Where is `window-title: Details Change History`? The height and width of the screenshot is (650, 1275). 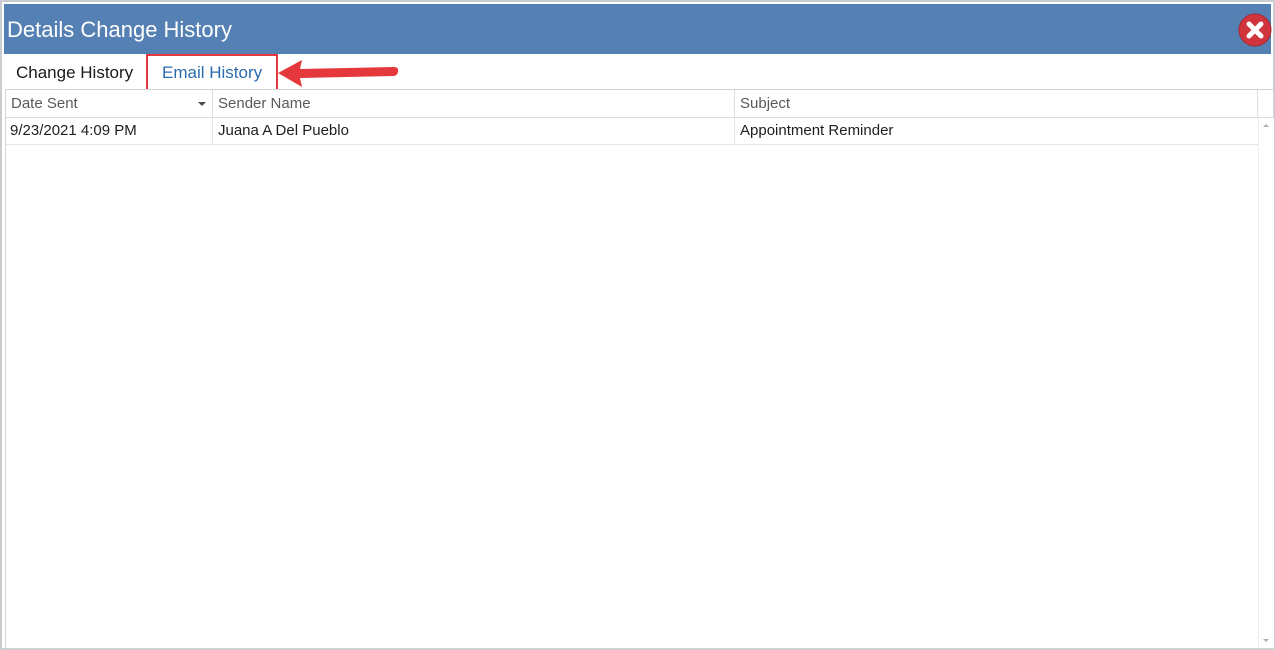
window-title: Details Change History is located at coordinates (119, 29).